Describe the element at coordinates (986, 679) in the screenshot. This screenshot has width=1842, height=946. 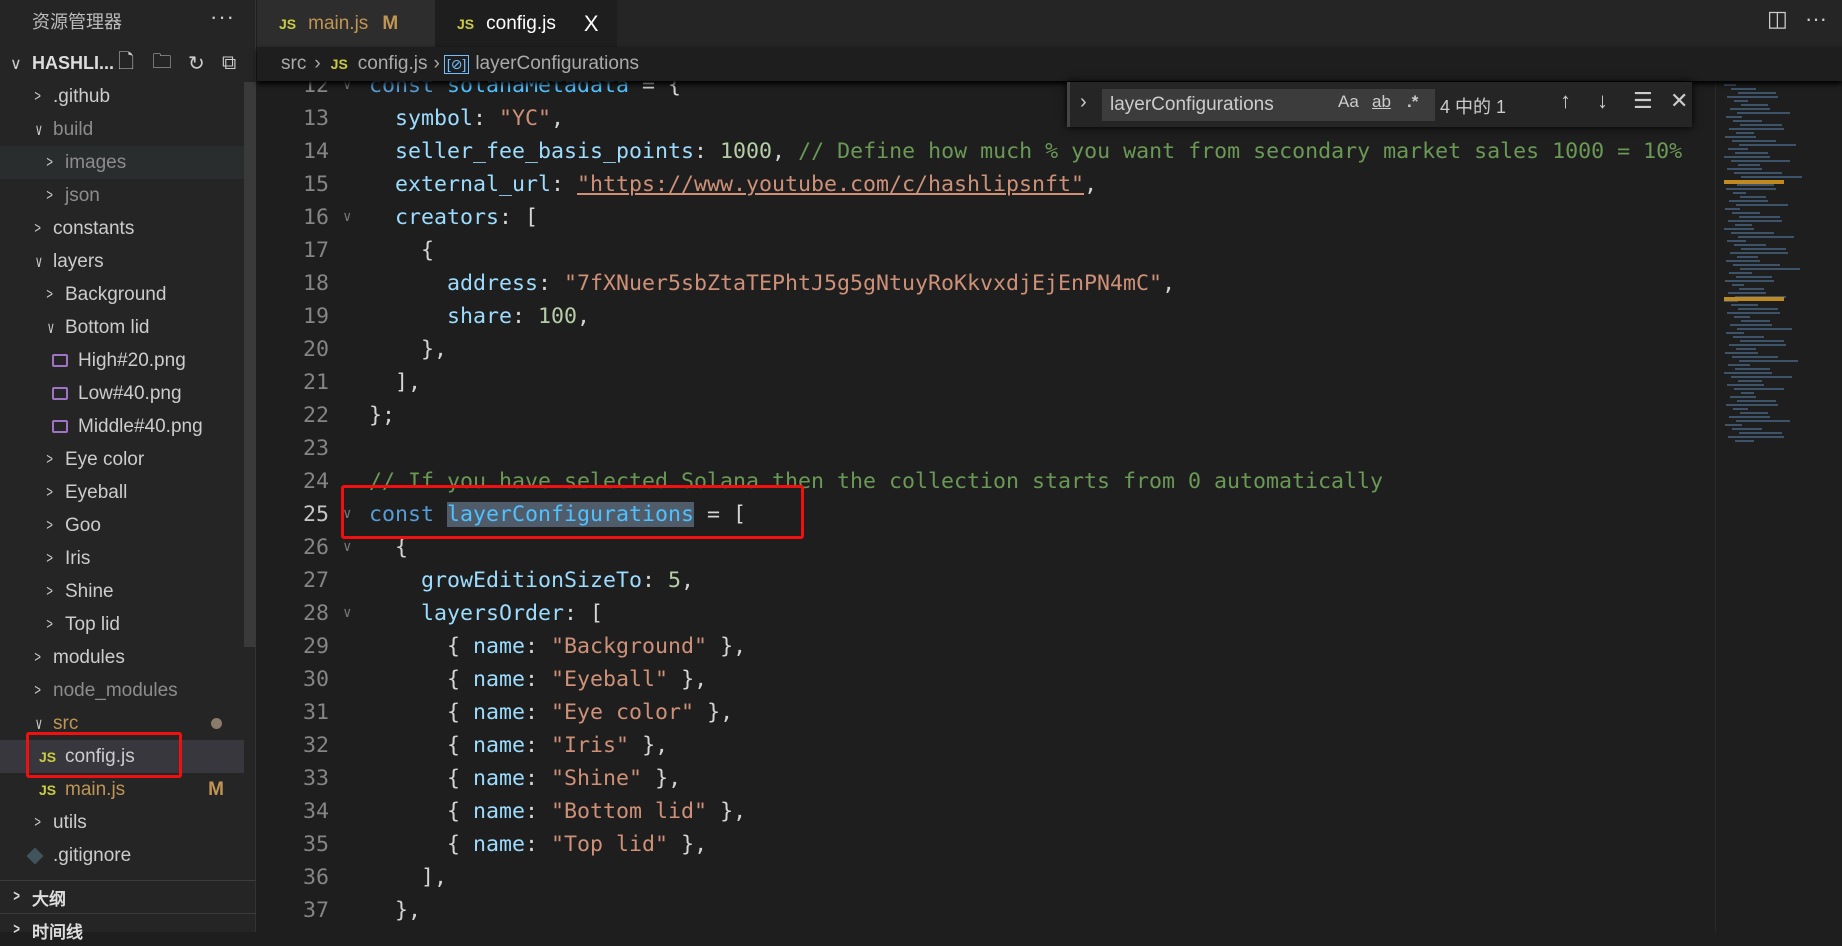
I see `code-line: 30 { name: "Eyeball" },` at that location.